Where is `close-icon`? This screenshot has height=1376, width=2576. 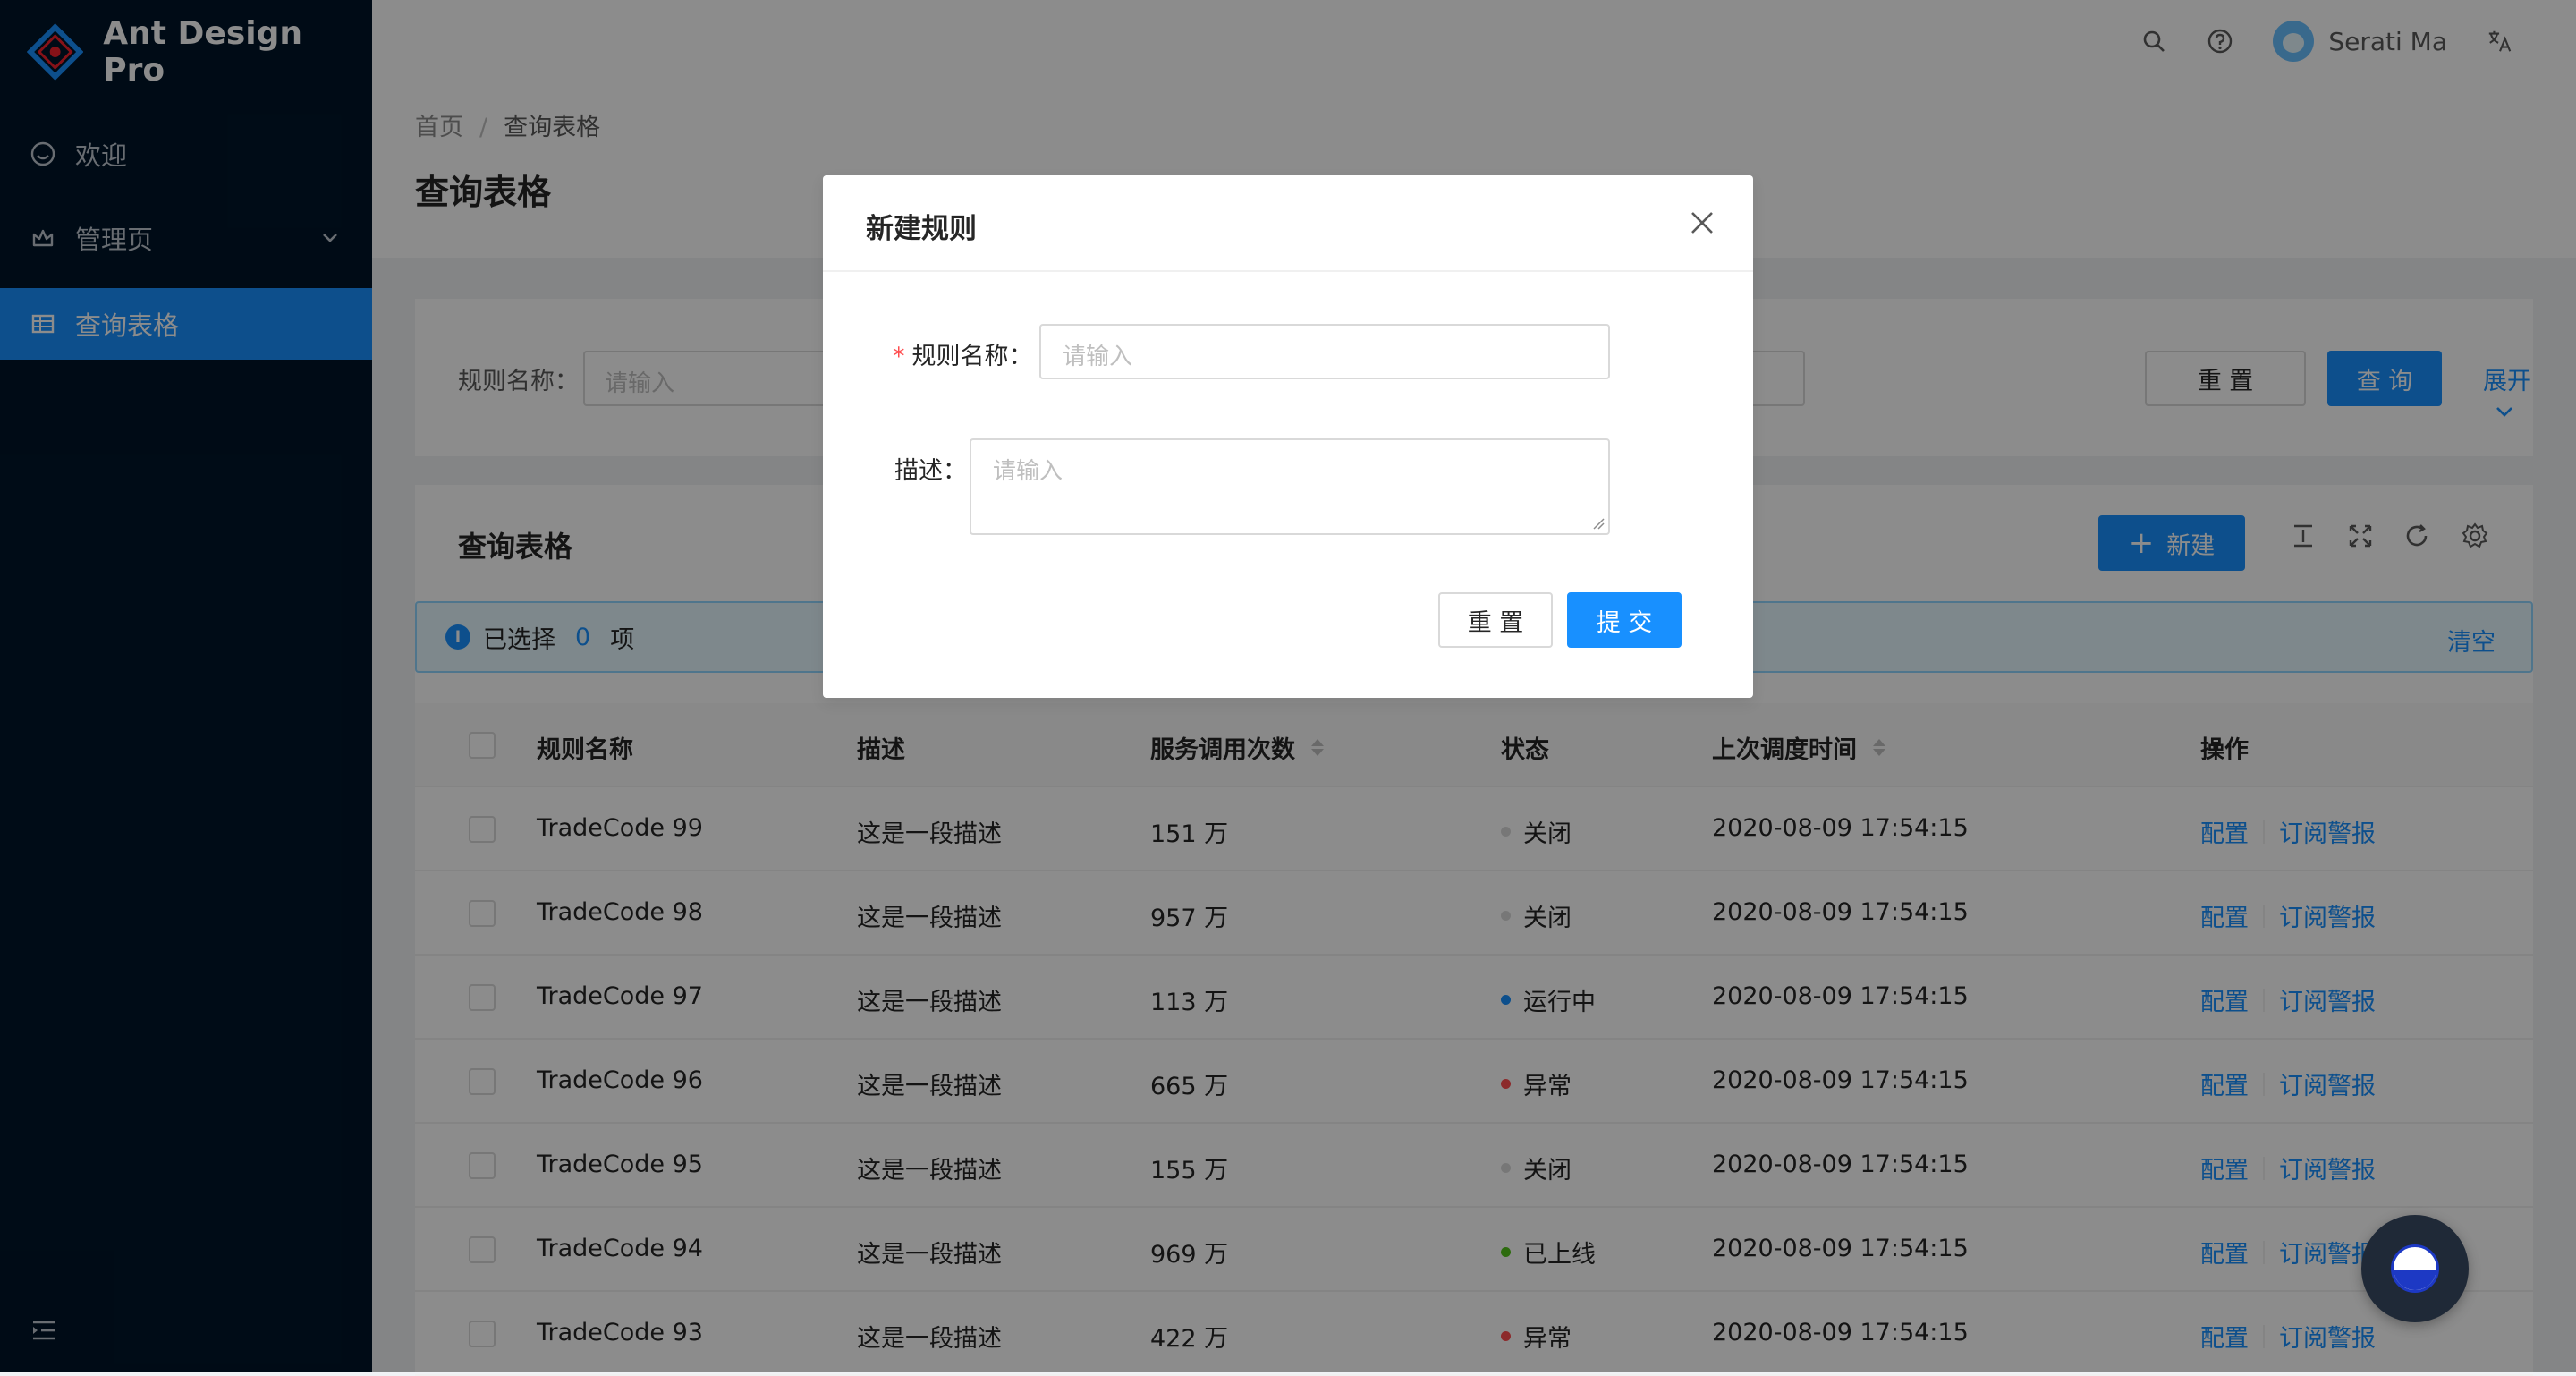
close-icon is located at coordinates (1702, 223).